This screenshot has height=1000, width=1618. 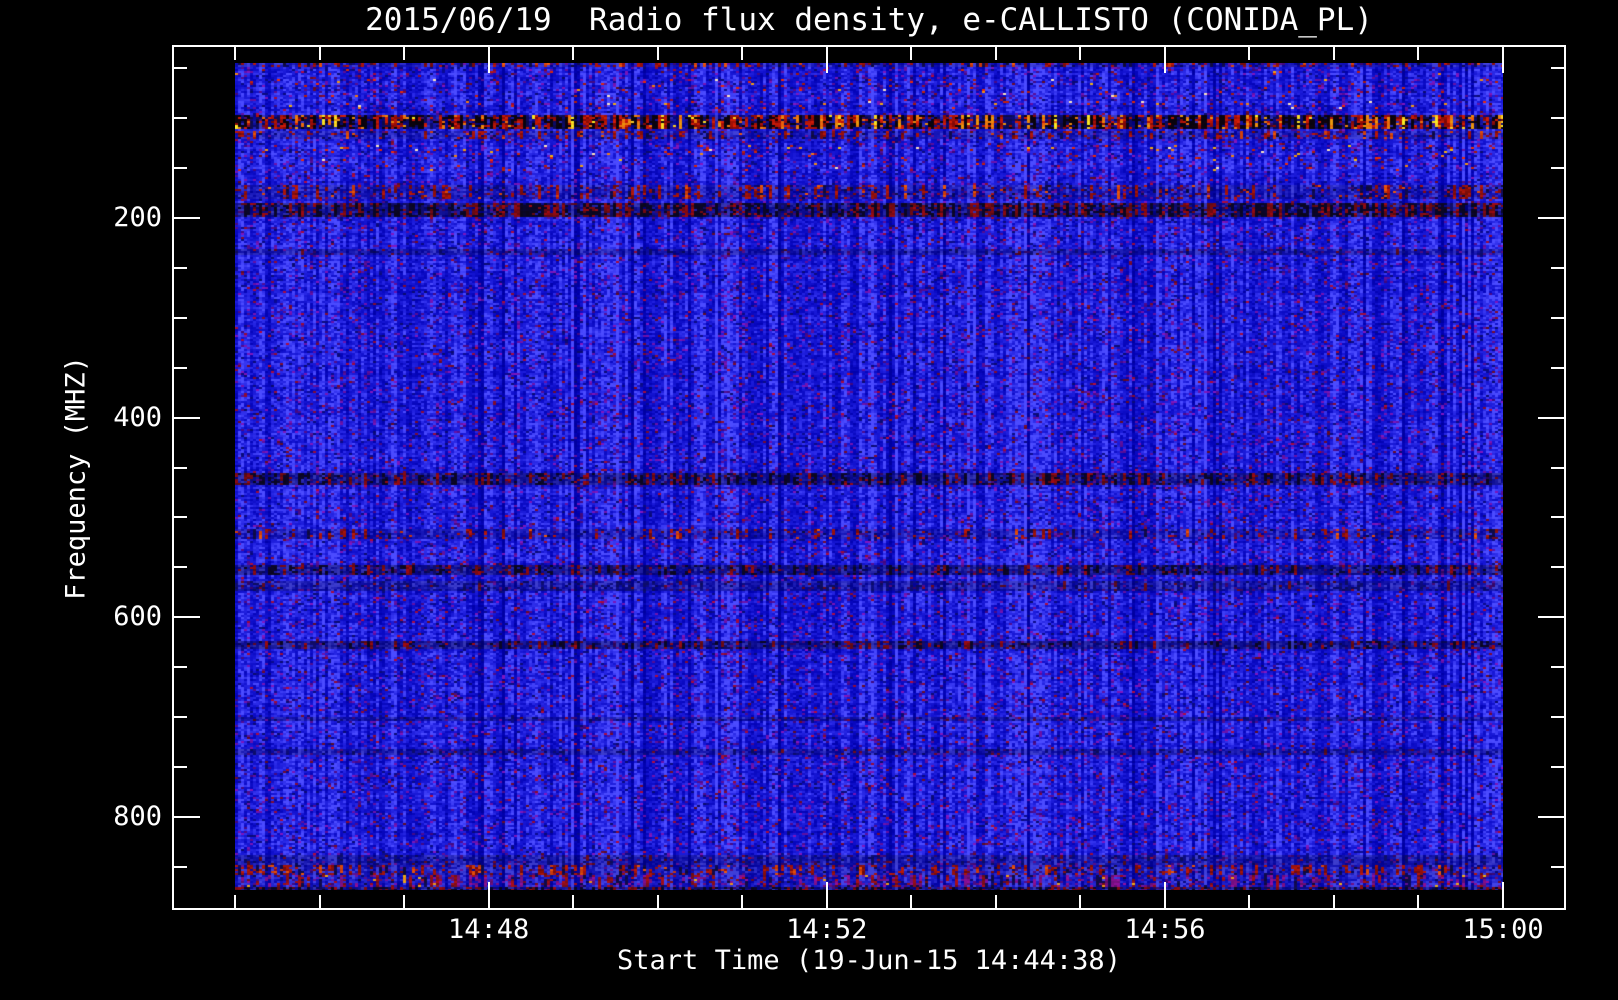 I want to click on x-tick-label: 14:48, so click(x=488, y=929).